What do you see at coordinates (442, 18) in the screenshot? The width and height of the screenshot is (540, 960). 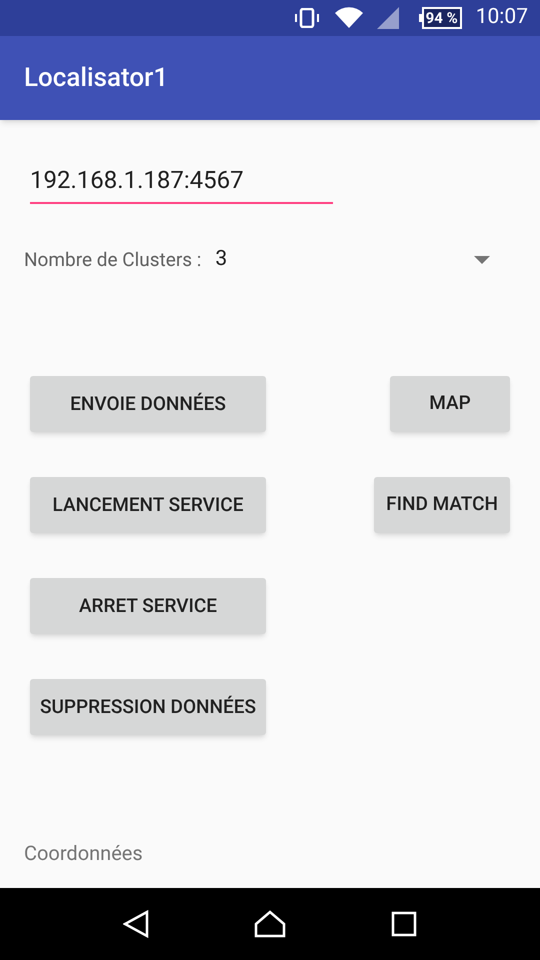 I see `battery-indicator: 94 %` at bounding box center [442, 18].